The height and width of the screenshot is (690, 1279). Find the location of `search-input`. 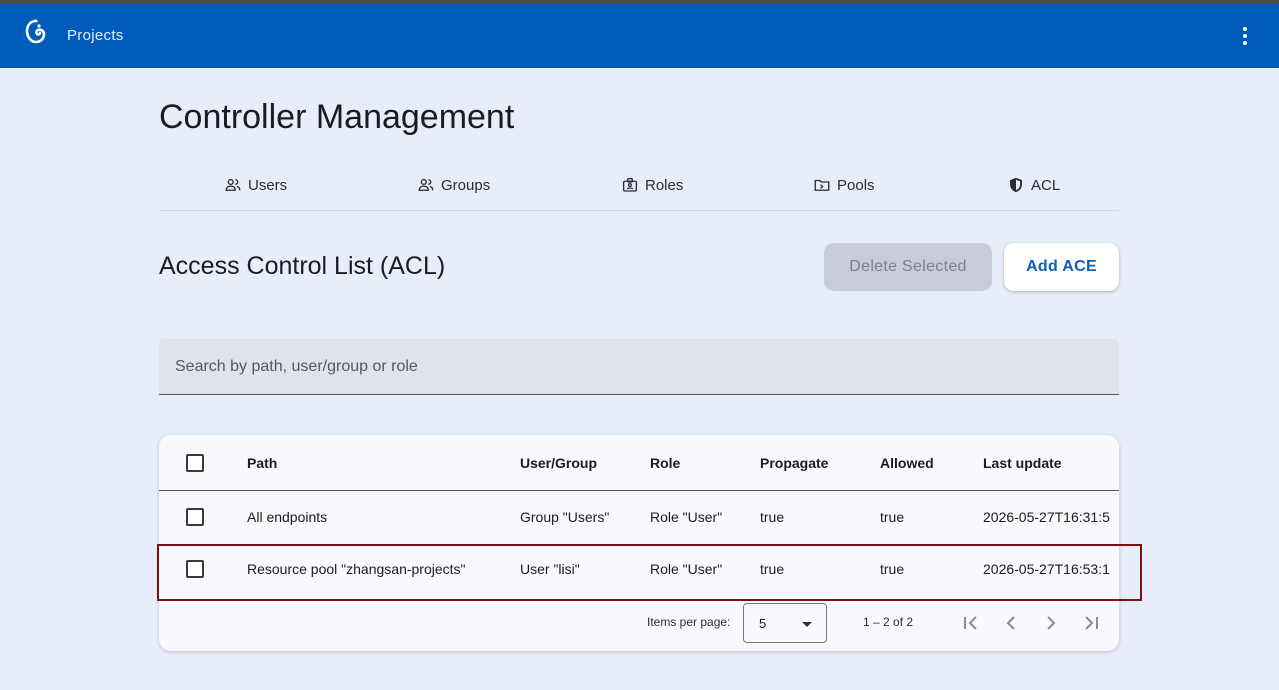

search-input is located at coordinates (639, 366).